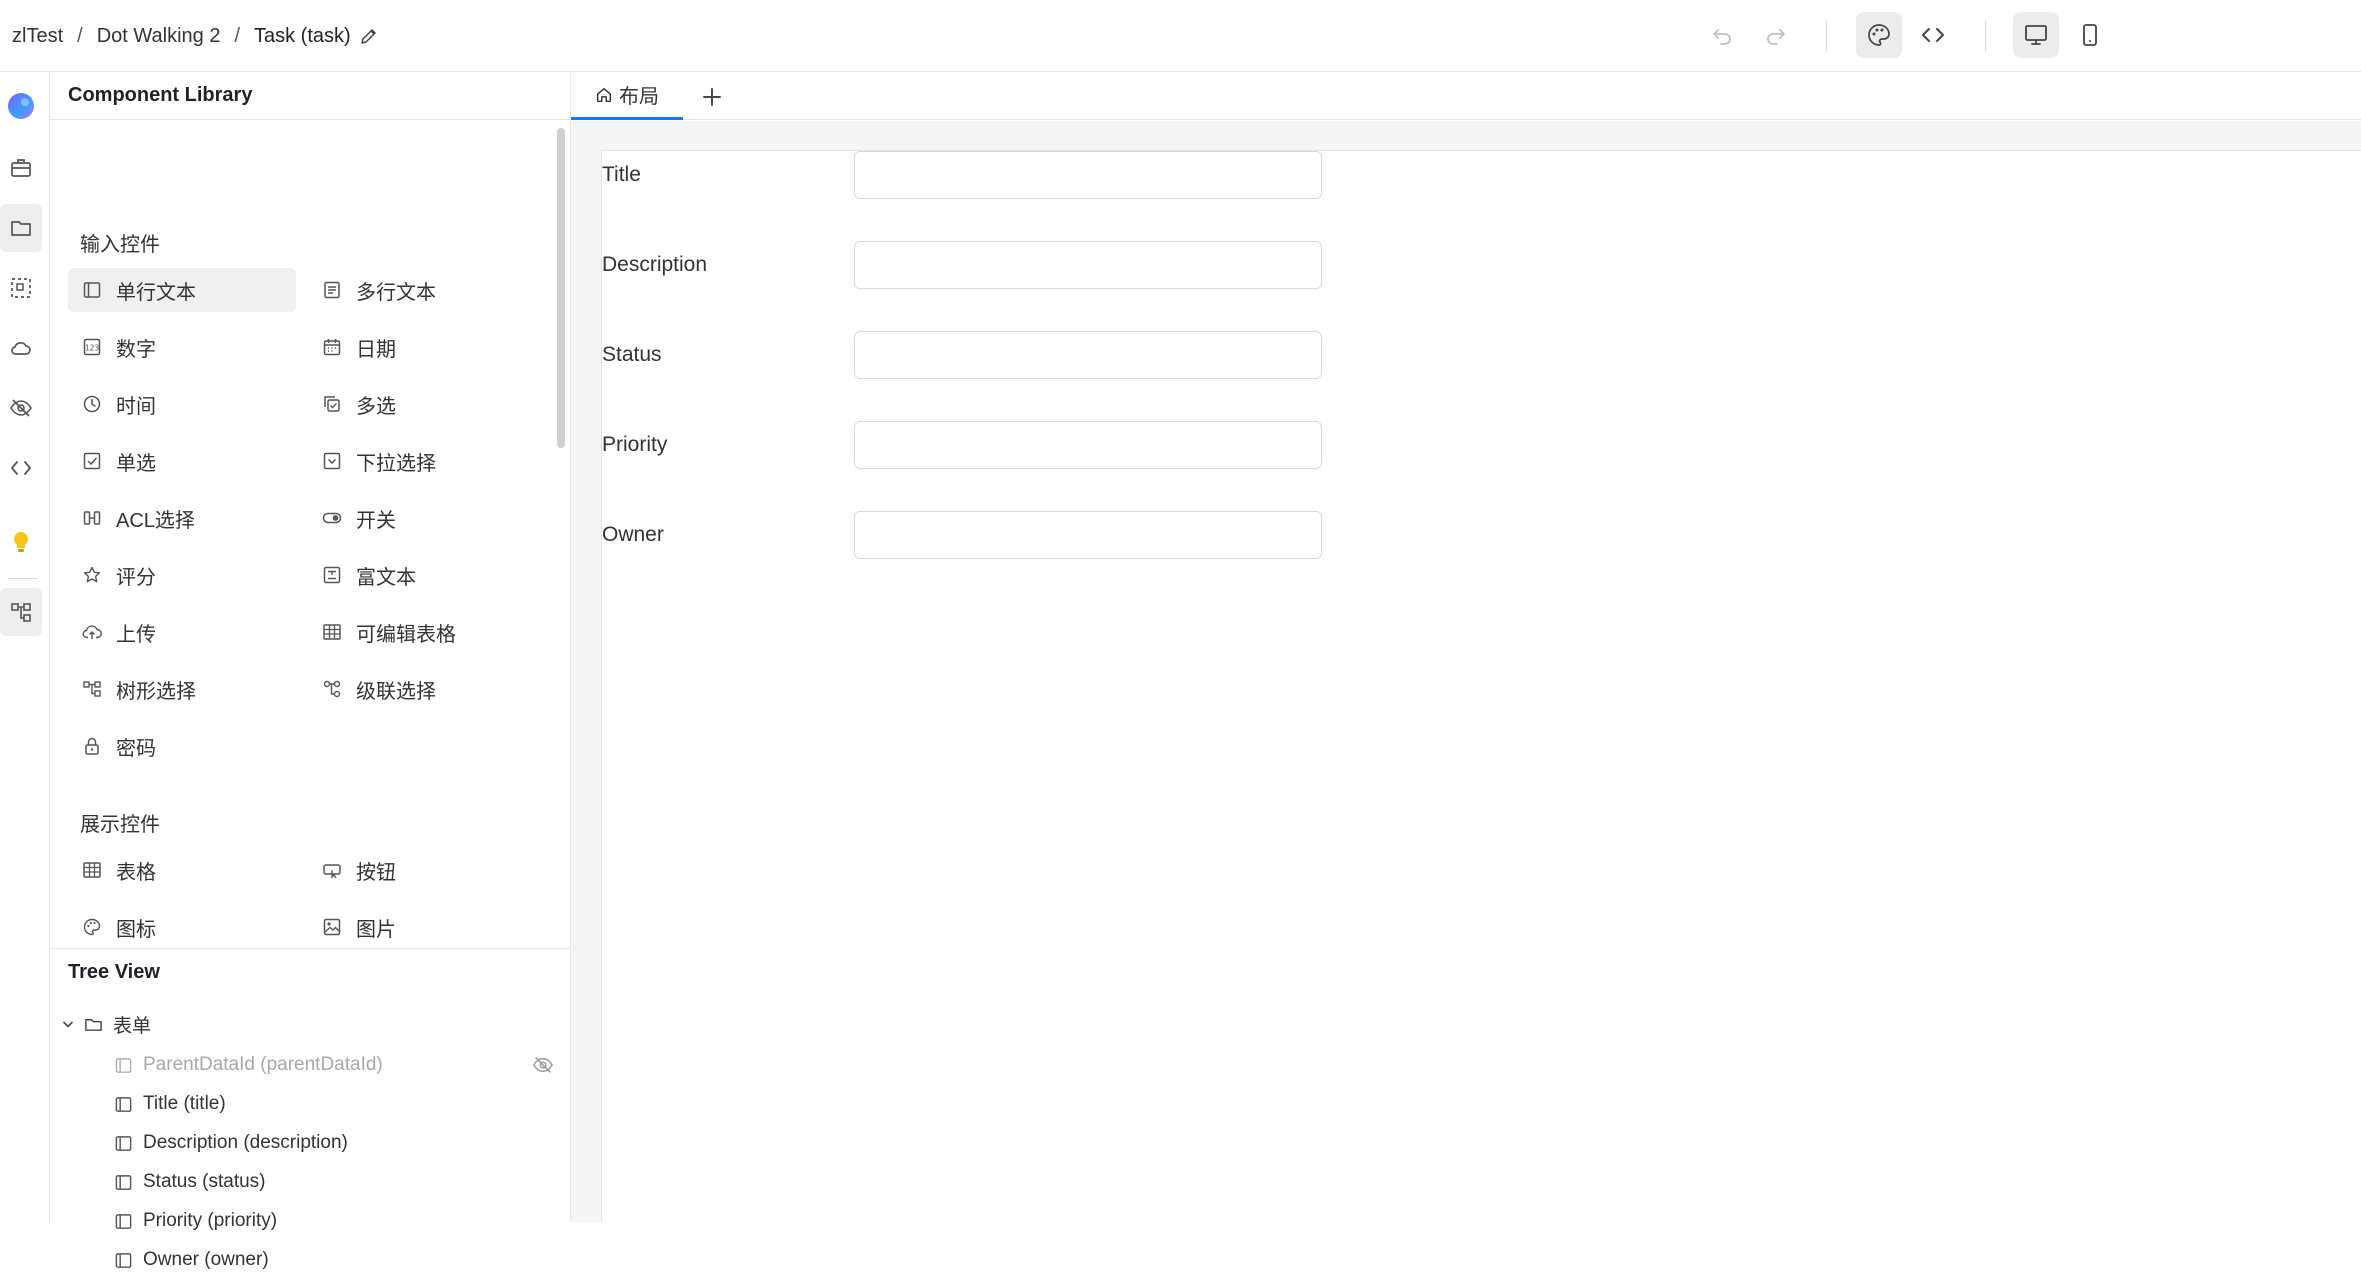 The image size is (2361, 1278). What do you see at coordinates (92, 518) in the screenshot?
I see `acl-icon` at bounding box center [92, 518].